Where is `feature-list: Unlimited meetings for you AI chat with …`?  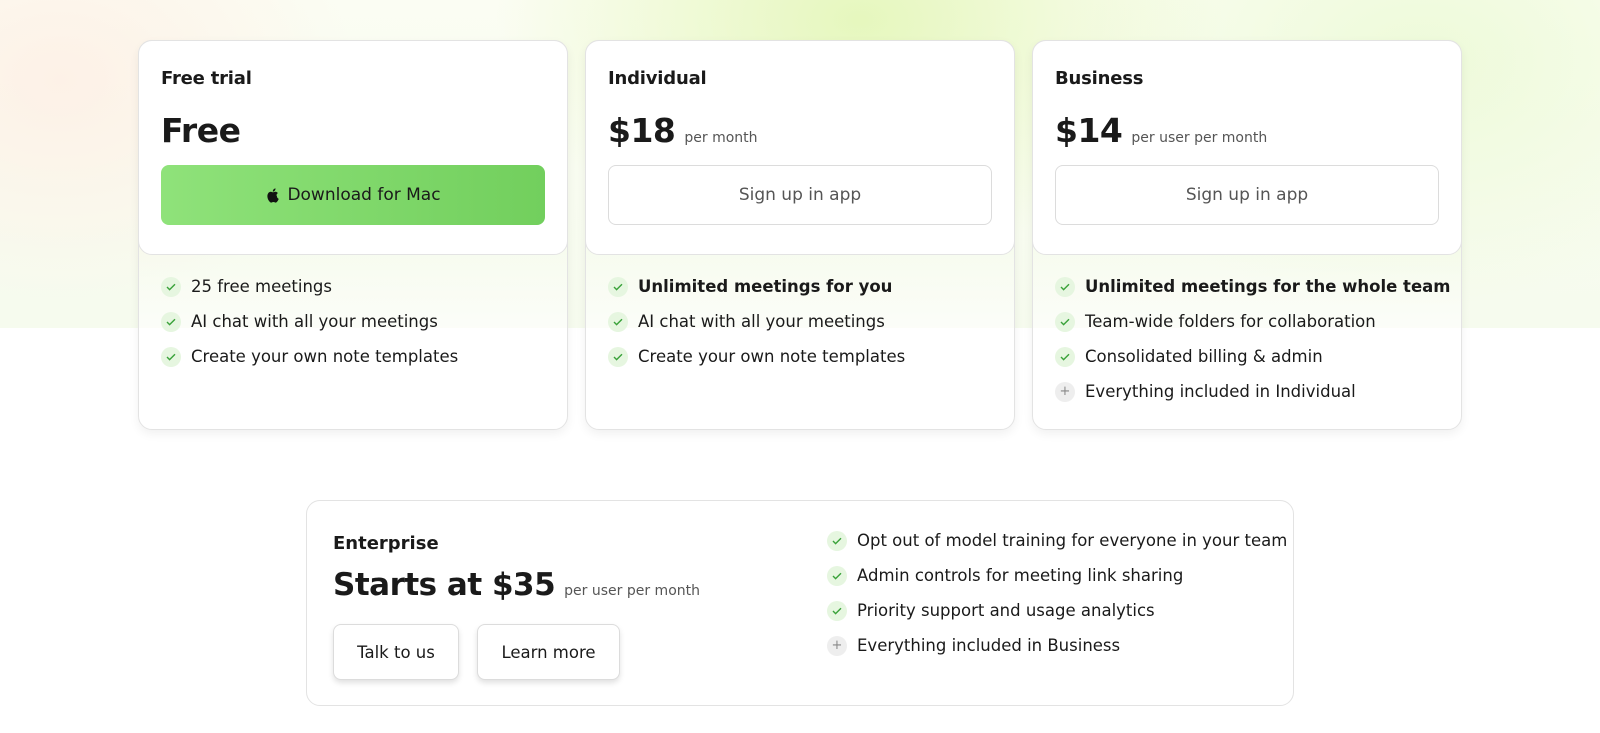 feature-list: Unlimited meetings for you AI chat with … is located at coordinates (756, 321).